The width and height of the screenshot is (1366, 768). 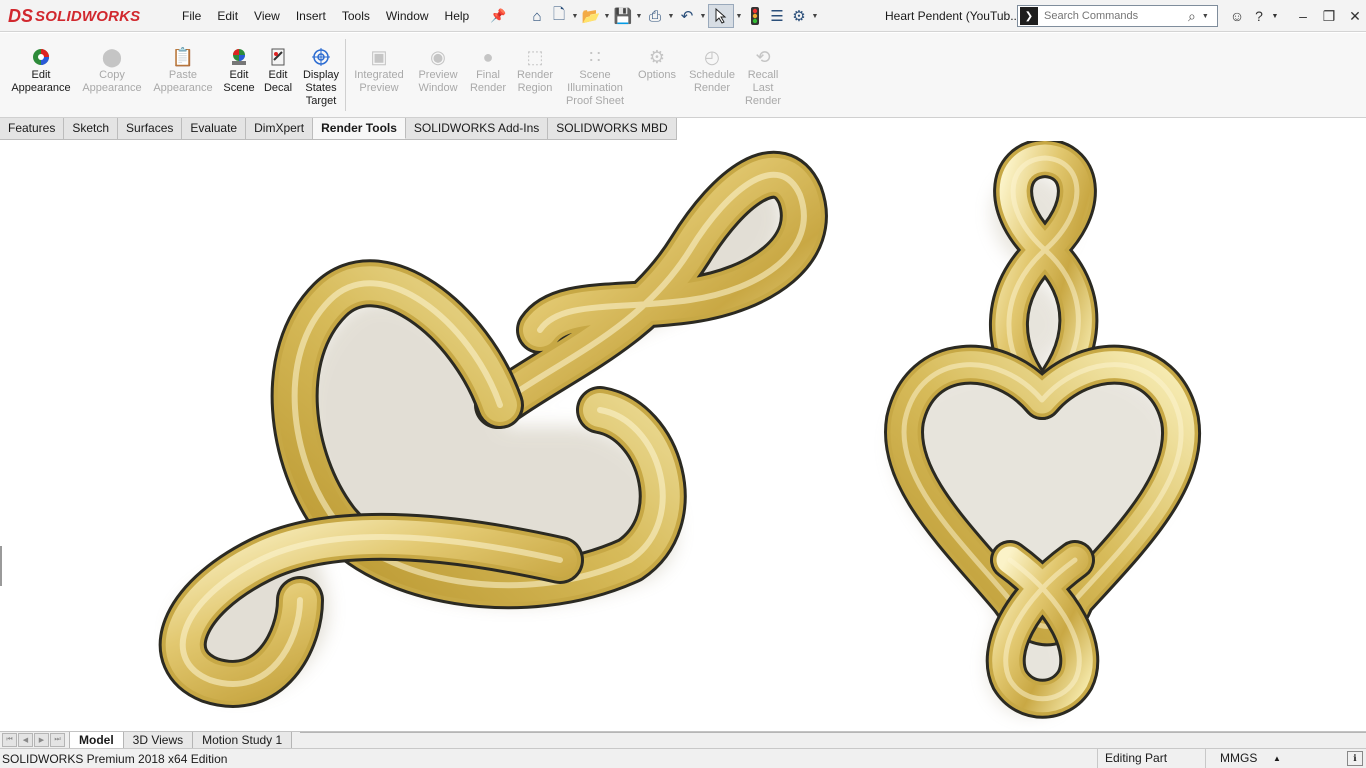 I want to click on select-arrow-icon, so click(x=721, y=16).